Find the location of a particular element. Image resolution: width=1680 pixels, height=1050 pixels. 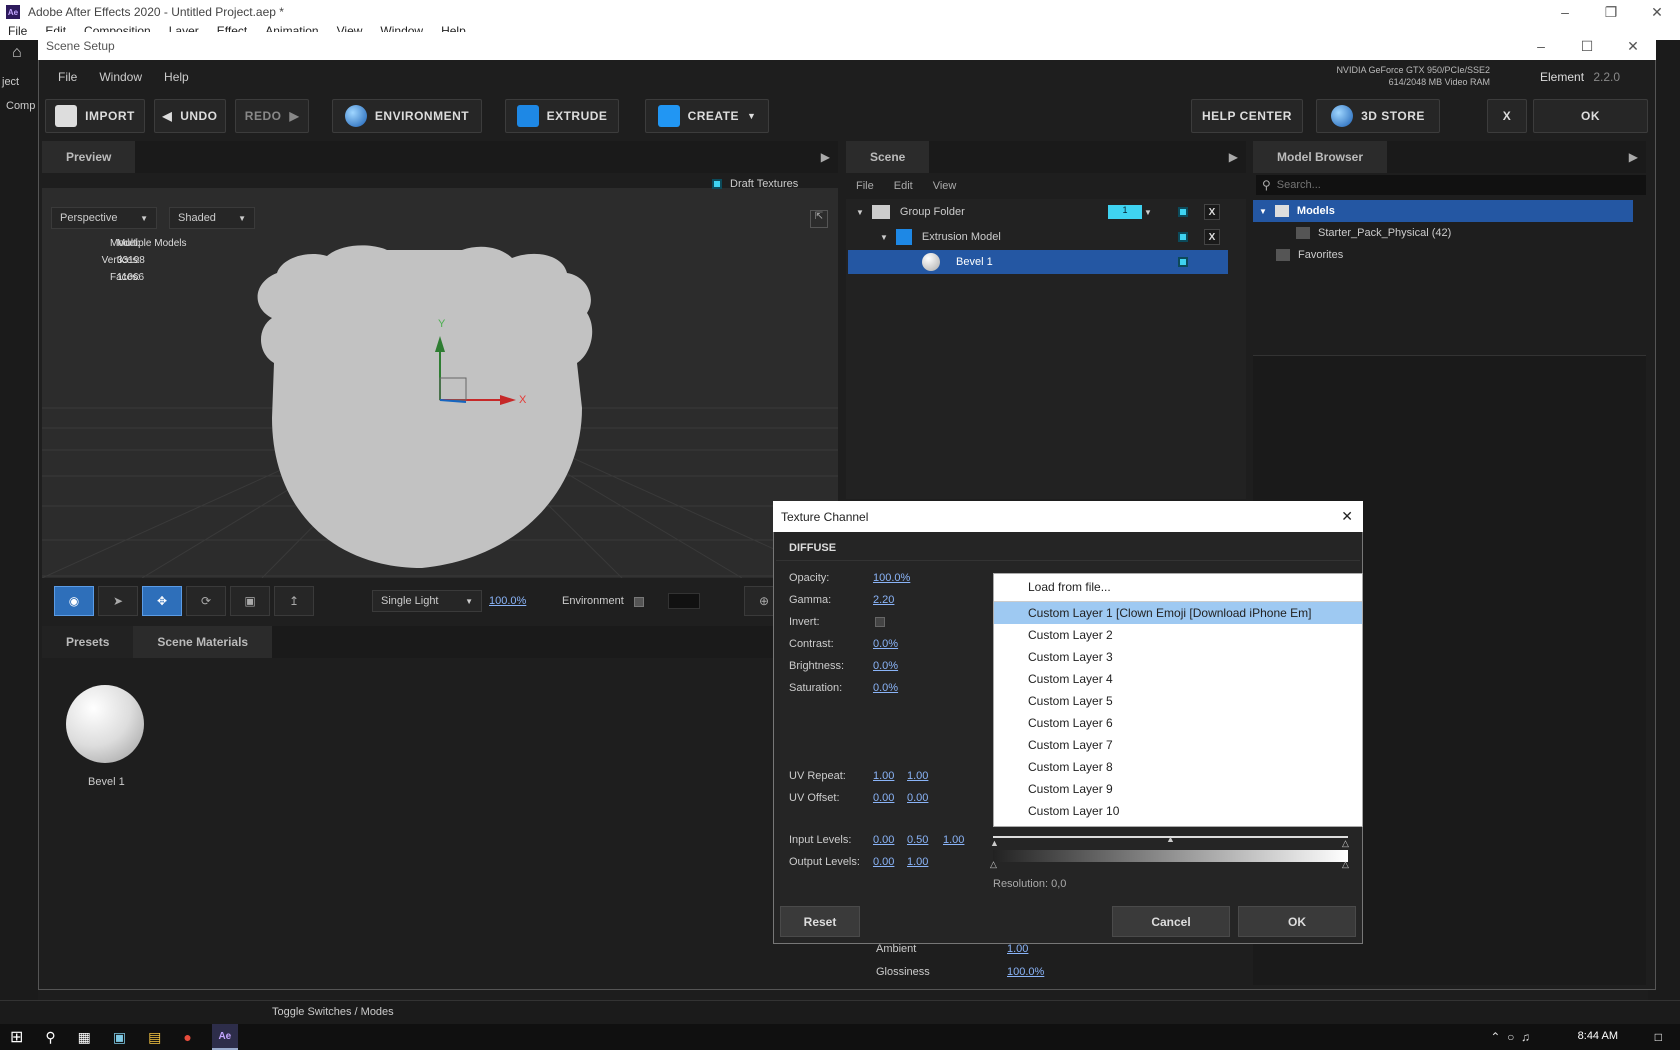

custom-layer-3-option: Custom Layer 3 is located at coordinates (1178, 657).